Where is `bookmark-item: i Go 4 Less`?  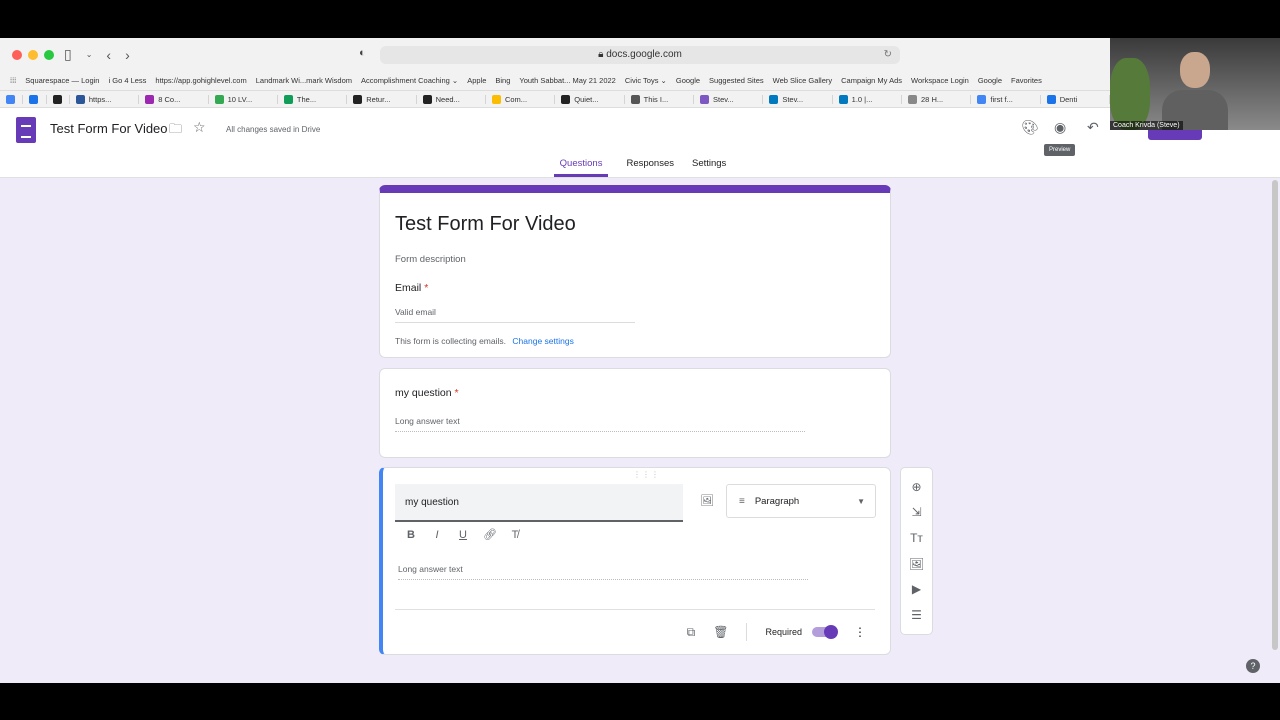
bookmark-item: i Go 4 Less is located at coordinates (127, 80).